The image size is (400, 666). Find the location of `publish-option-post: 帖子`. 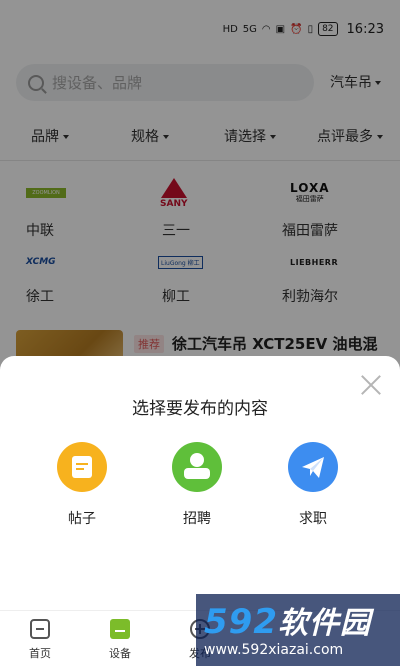

publish-option-post: 帖子 is located at coordinates (82, 485).